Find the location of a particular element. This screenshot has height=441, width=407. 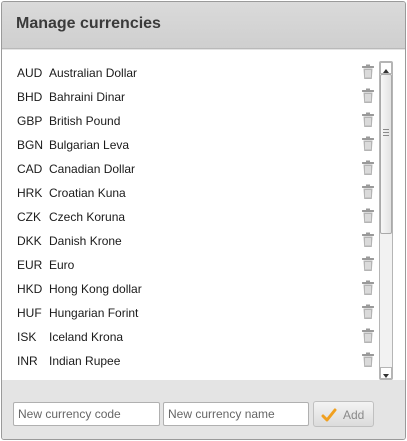

currency-row: BGN Bulgarian Leva is located at coordinates (190, 145).